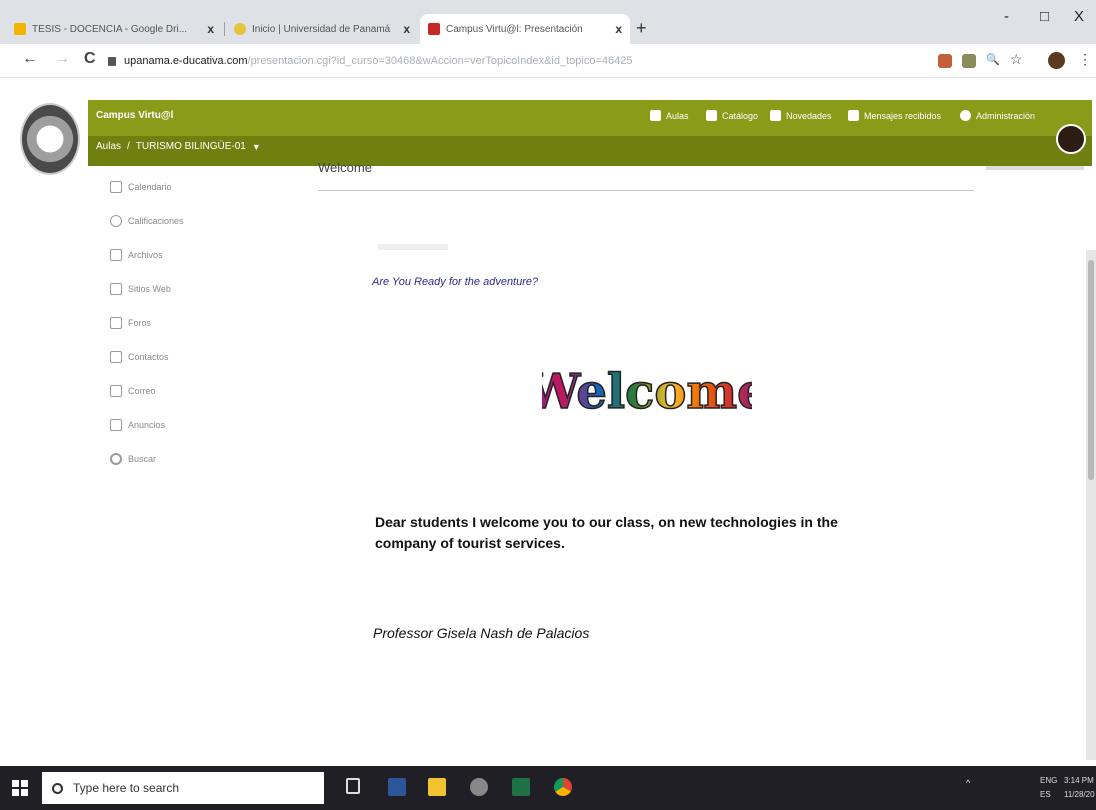 Image resolution: width=1096 pixels, height=810 pixels. Describe the element at coordinates (993, 59) in the screenshot. I see `search-icon: 🔍` at that location.